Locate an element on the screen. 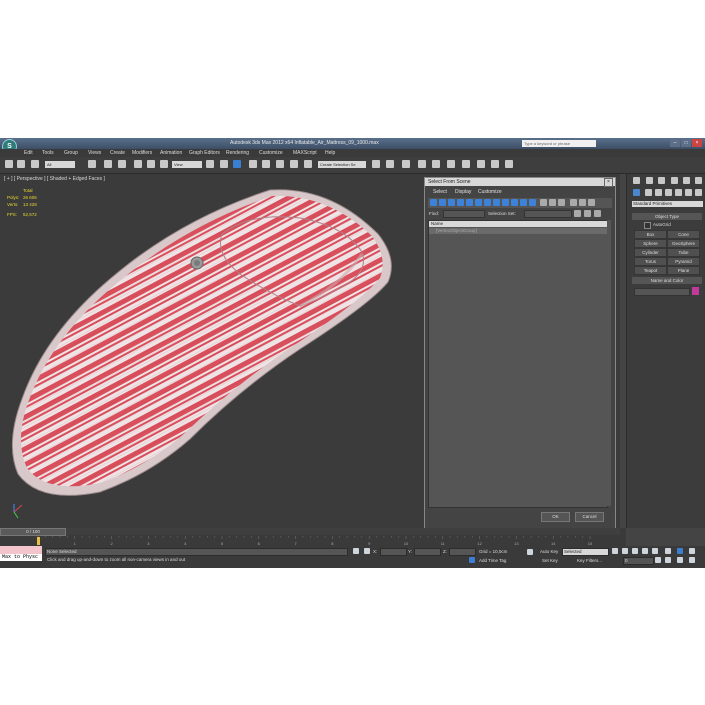 Image resolution: width=705 pixels, height=705 pixels. bind-space-warp-icon is located at coordinates (35, 164).